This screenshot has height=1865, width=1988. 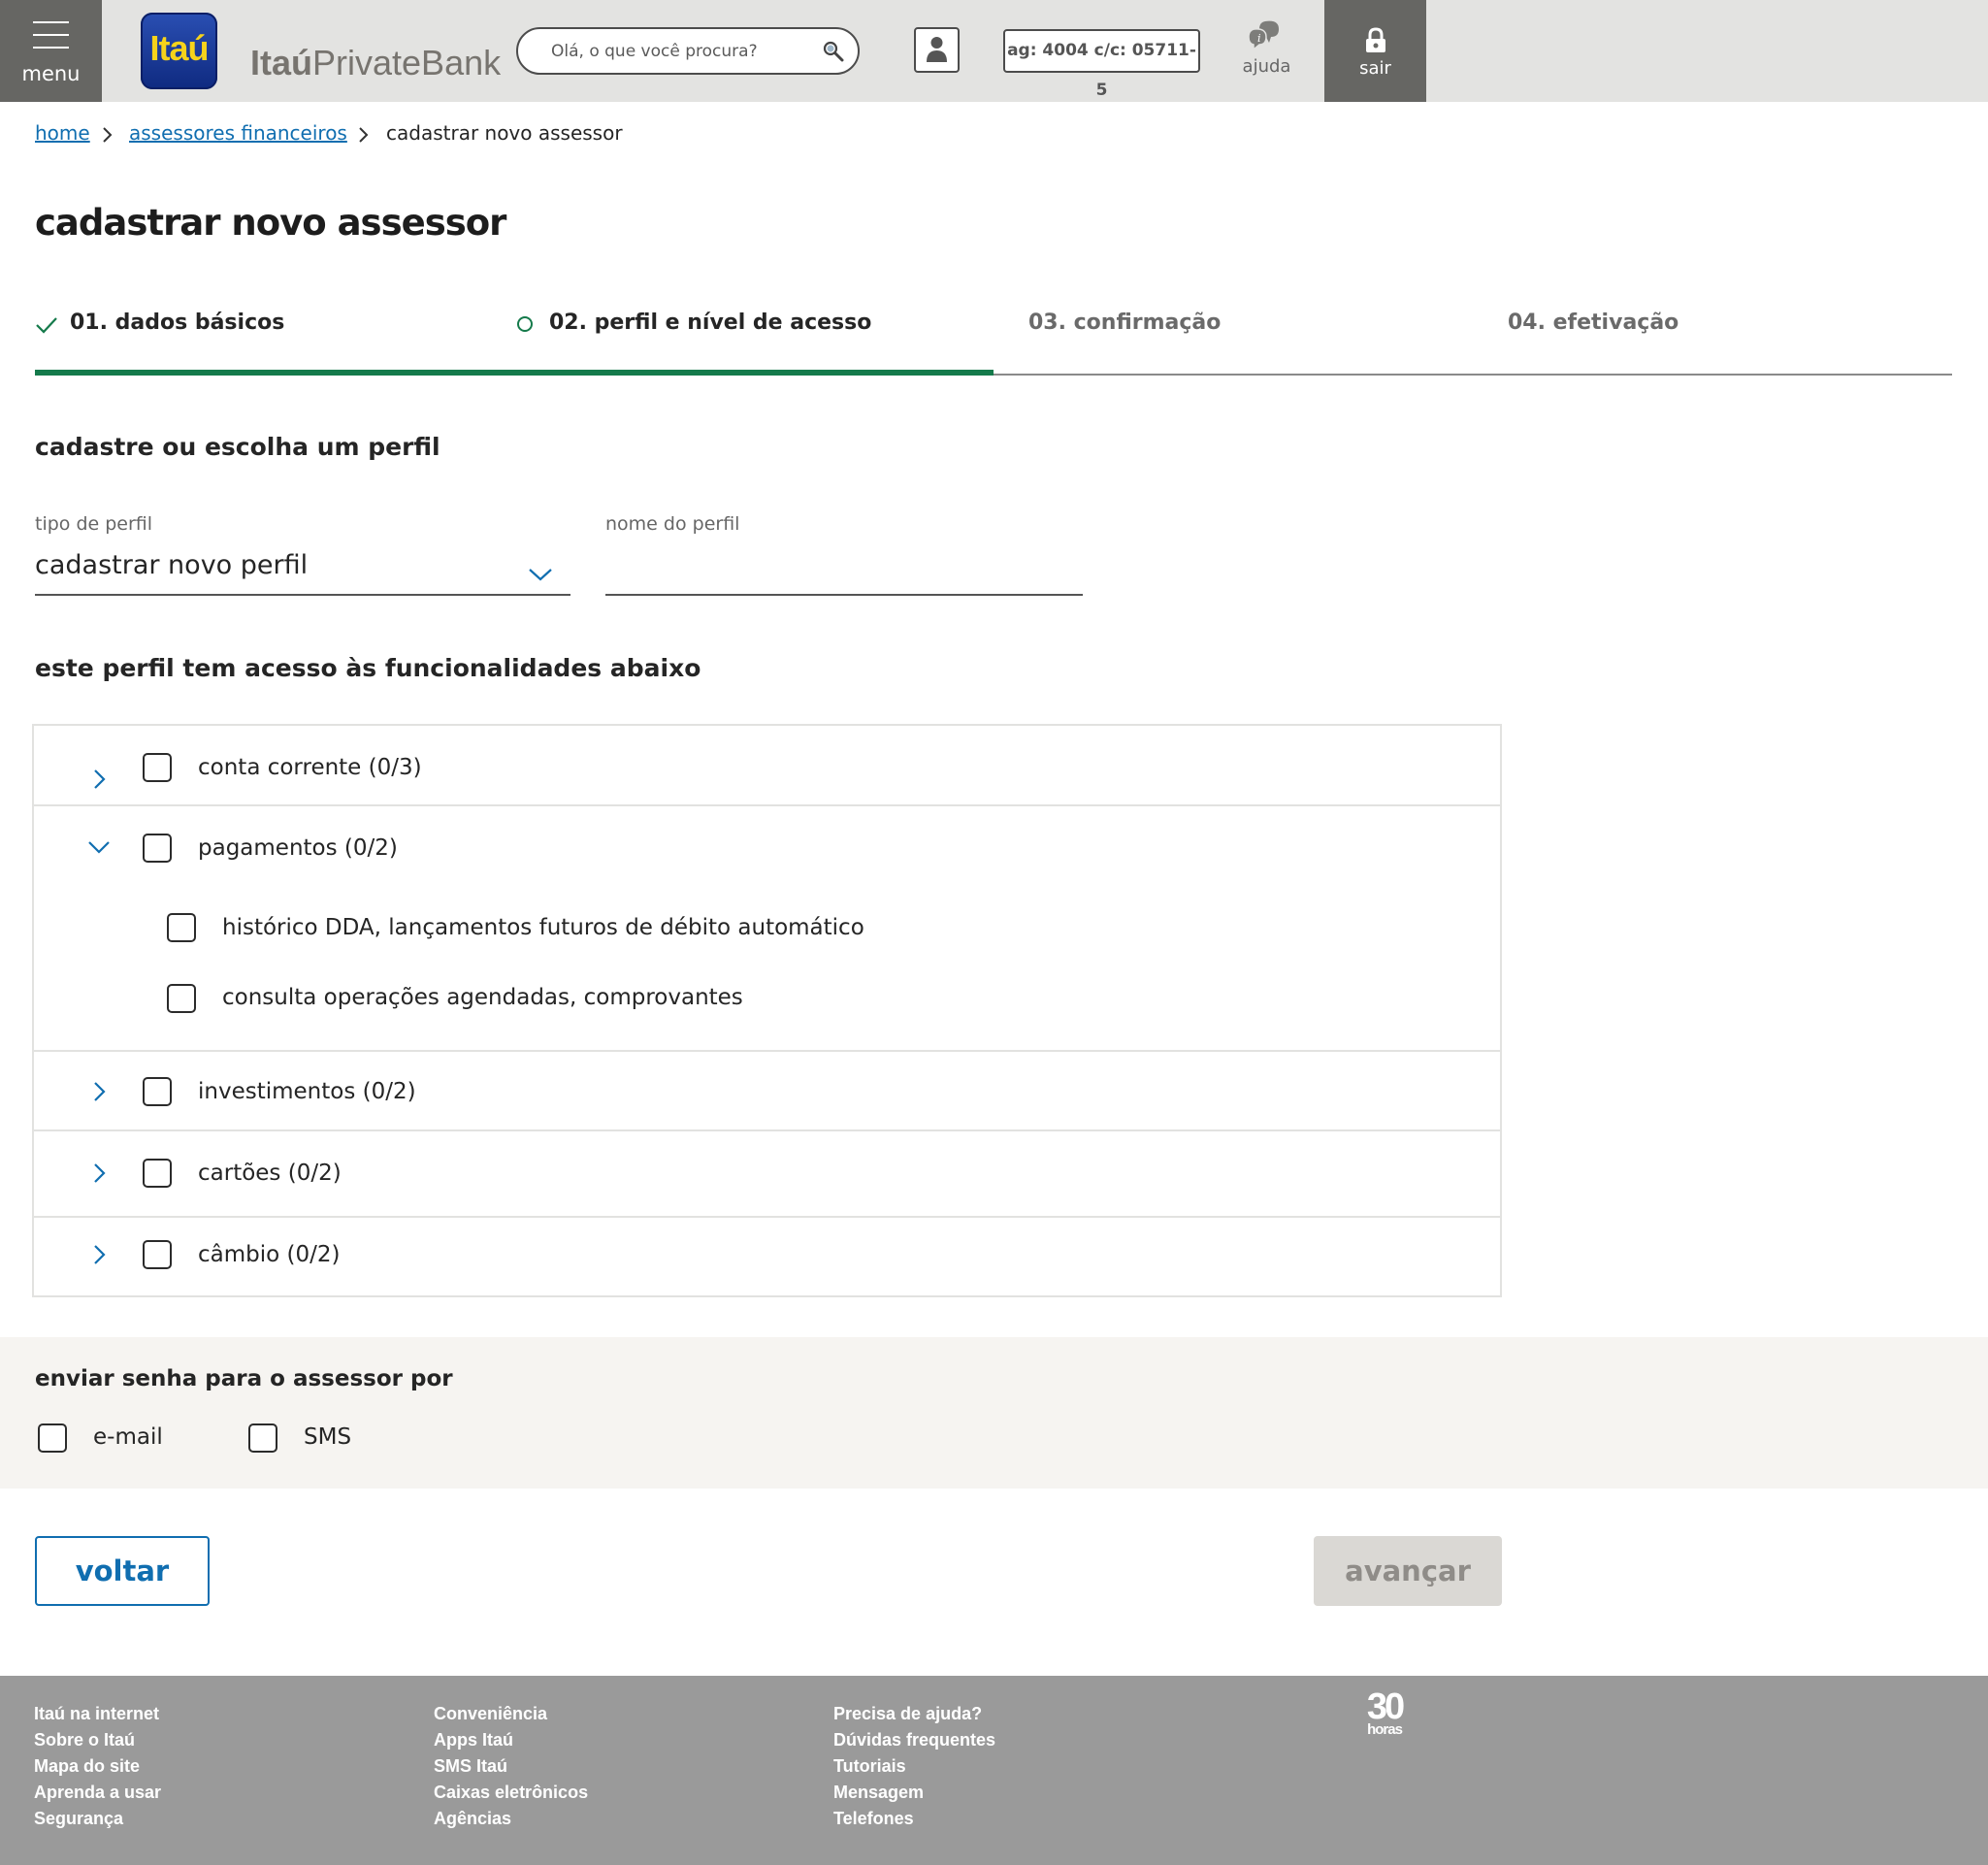 What do you see at coordinates (833, 51) in the screenshot?
I see `search-icon` at bounding box center [833, 51].